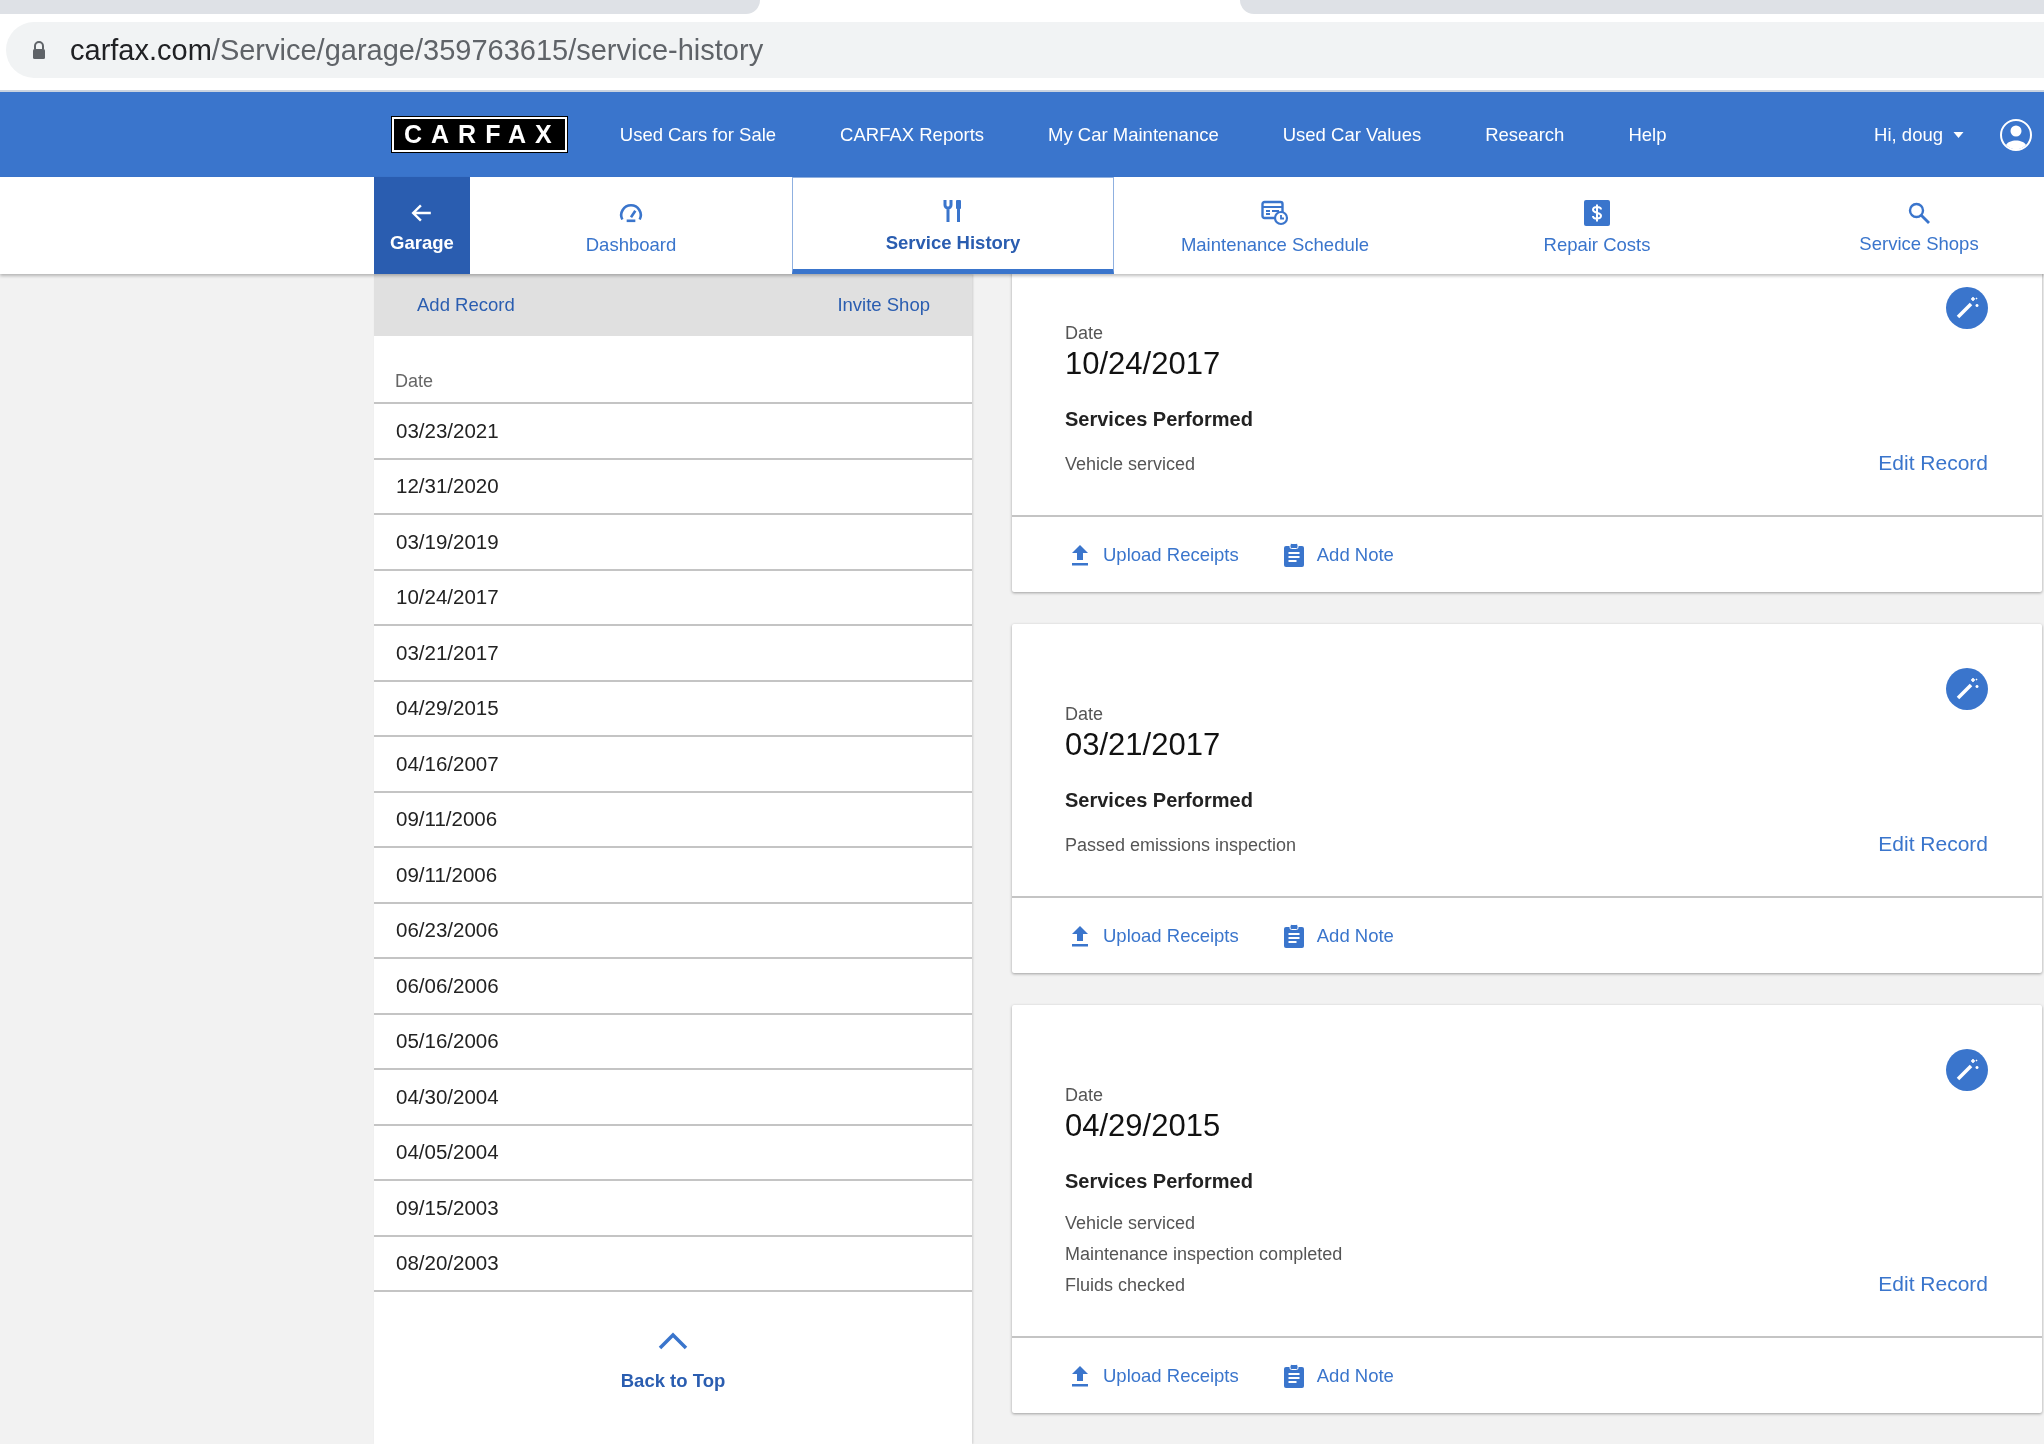 Image resolution: width=2044 pixels, height=1444 pixels. What do you see at coordinates (673, 370) in the screenshot?
I see `column-header: Date` at bounding box center [673, 370].